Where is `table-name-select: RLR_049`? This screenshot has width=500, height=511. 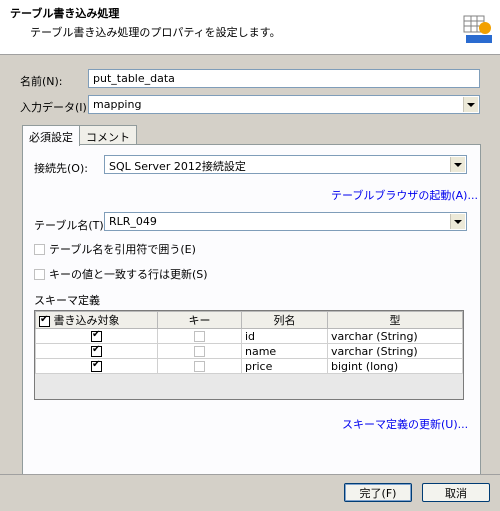 table-name-select: RLR_049 is located at coordinates (285, 221).